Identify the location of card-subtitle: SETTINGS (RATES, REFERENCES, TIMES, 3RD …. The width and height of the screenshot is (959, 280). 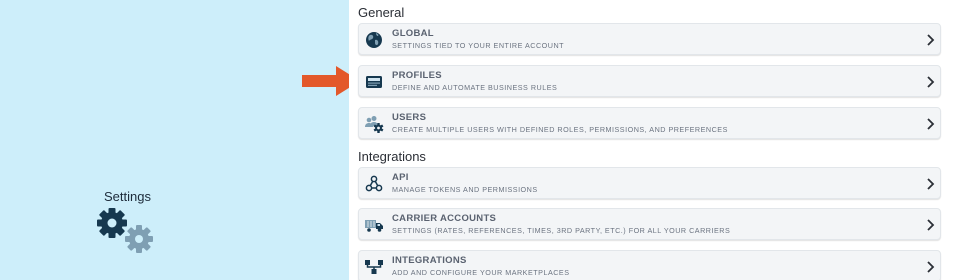
(561, 230).